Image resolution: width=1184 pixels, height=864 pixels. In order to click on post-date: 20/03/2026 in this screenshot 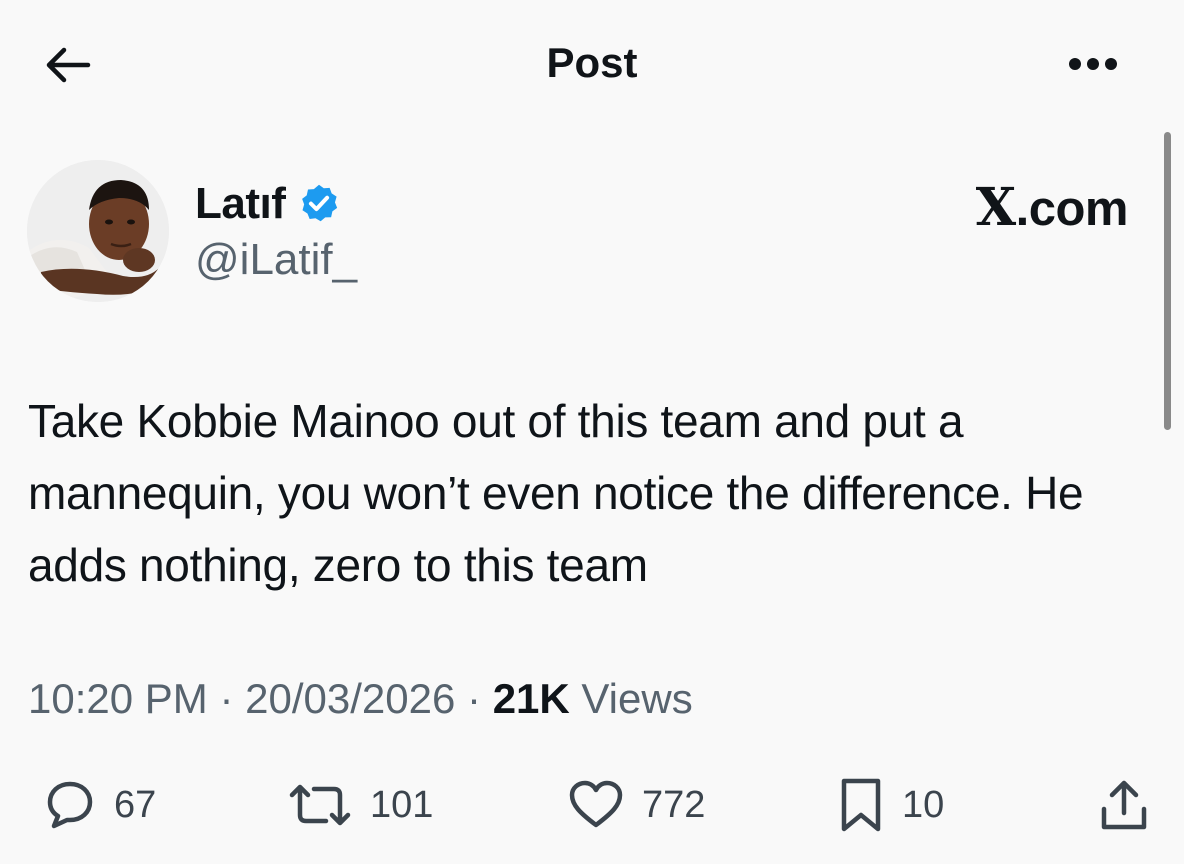, I will do `click(350, 698)`.